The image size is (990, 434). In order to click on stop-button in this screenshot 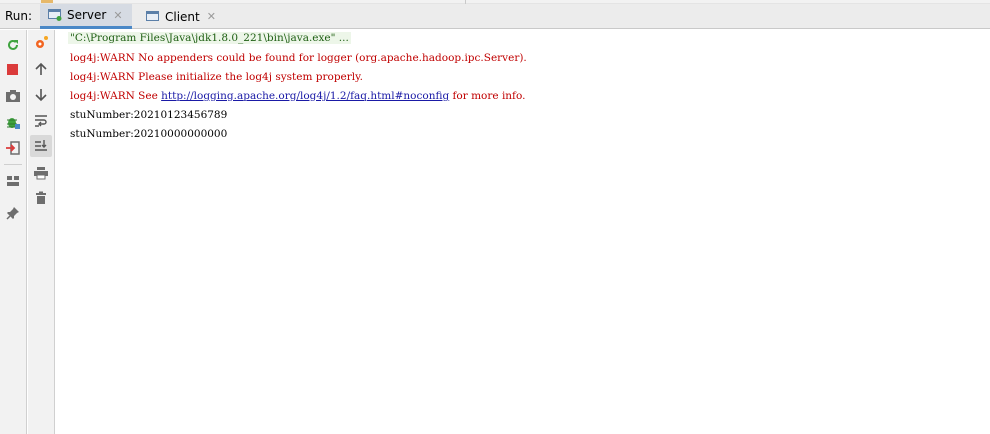, I will do `click(13, 70)`.